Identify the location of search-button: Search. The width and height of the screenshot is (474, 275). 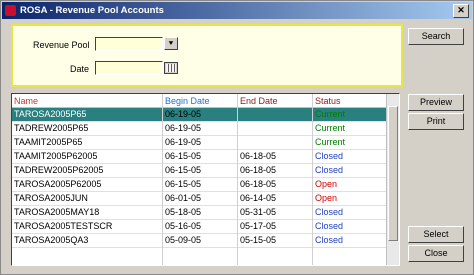
(436, 36).